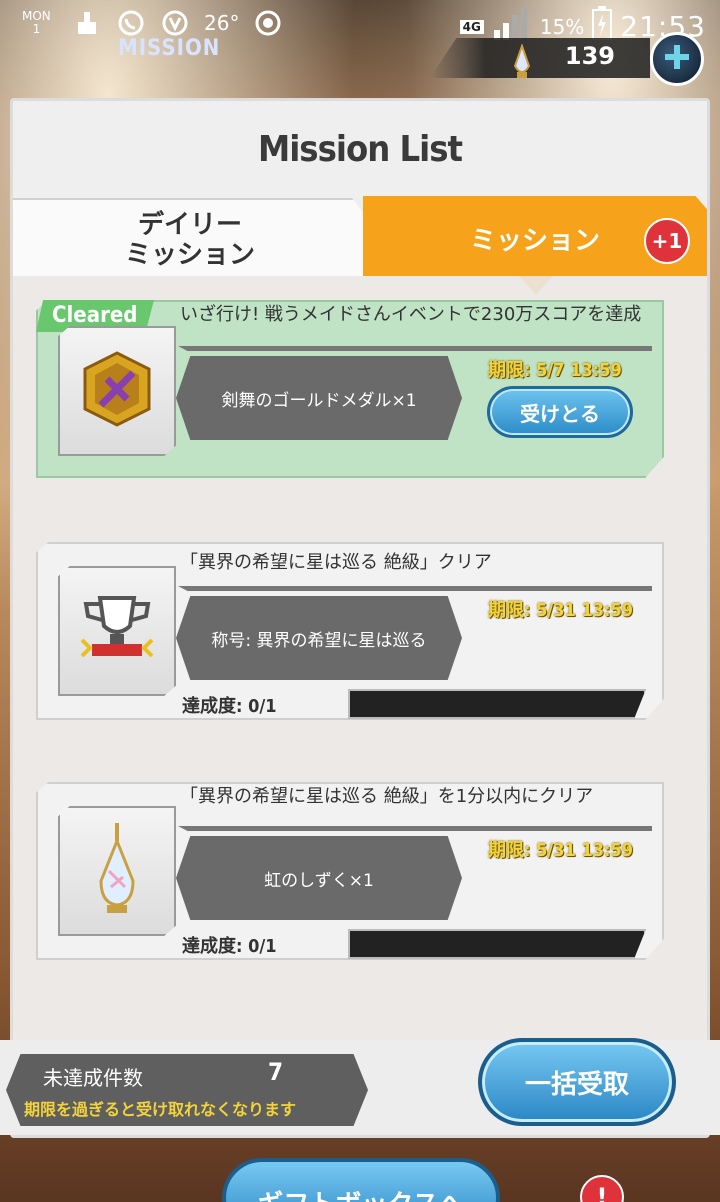  What do you see at coordinates (471, 26) in the screenshot?
I see `network-label: 4G` at bounding box center [471, 26].